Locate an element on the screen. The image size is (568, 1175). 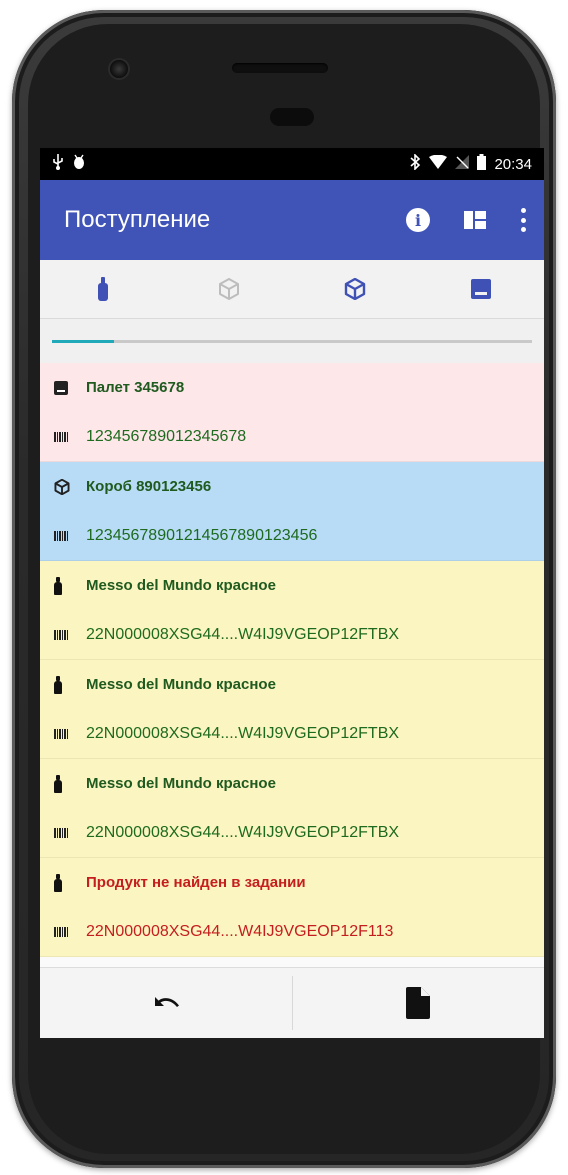
android-debug-icon is located at coordinates (79, 164).